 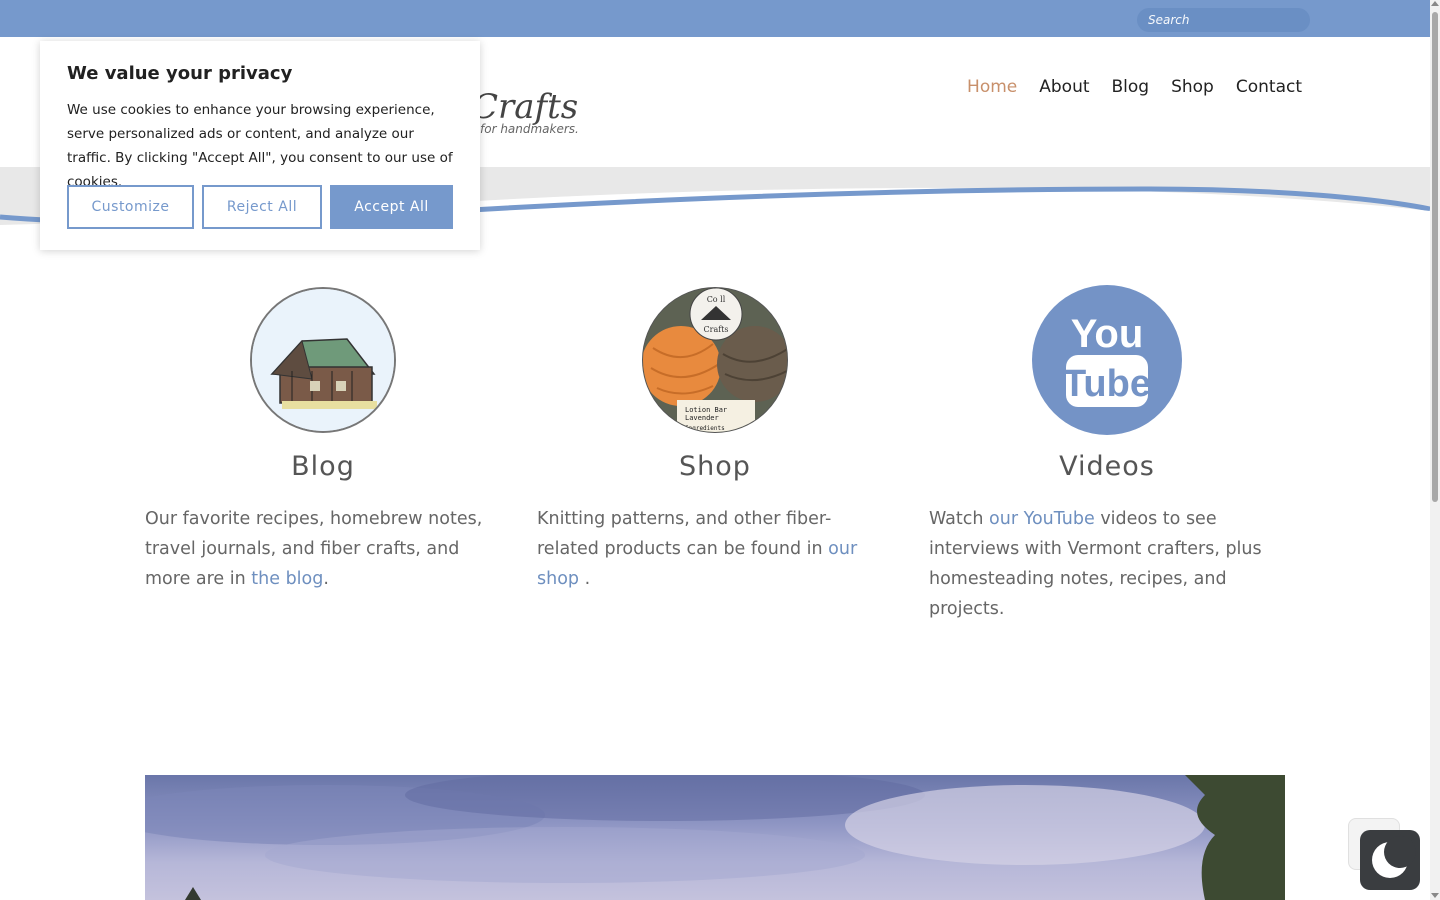 I want to click on videos-title: Videos, so click(x=1107, y=466).